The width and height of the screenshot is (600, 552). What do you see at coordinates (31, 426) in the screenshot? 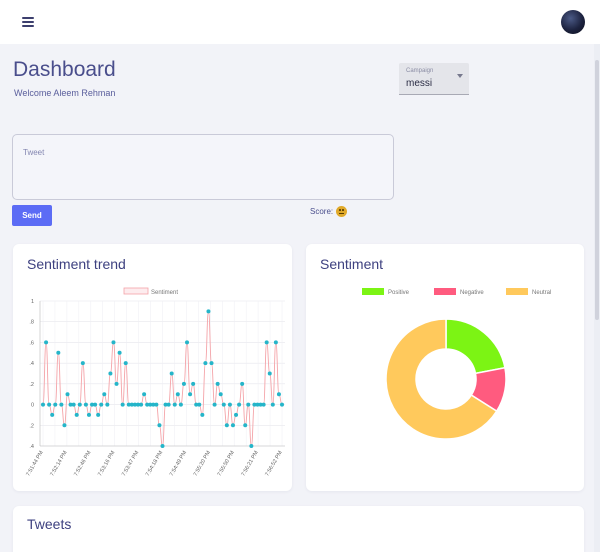
I see `y-tick-label: .2` at bounding box center [31, 426].